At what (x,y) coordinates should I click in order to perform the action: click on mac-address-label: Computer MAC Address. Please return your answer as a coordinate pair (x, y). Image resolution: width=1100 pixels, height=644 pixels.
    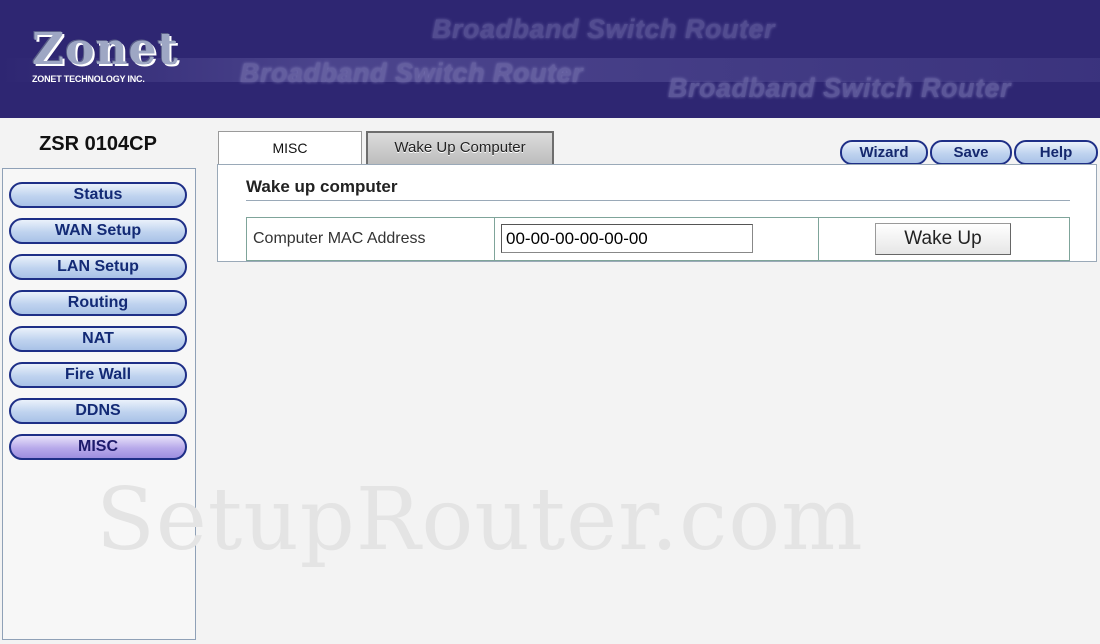
    Looking at the image, I should click on (371, 239).